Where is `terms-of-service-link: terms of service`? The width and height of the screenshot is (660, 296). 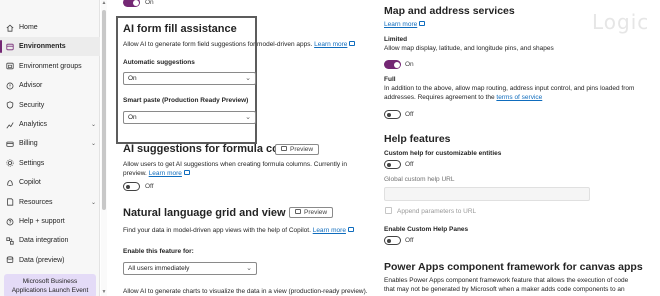 terms-of-service-link: terms of service is located at coordinates (519, 97).